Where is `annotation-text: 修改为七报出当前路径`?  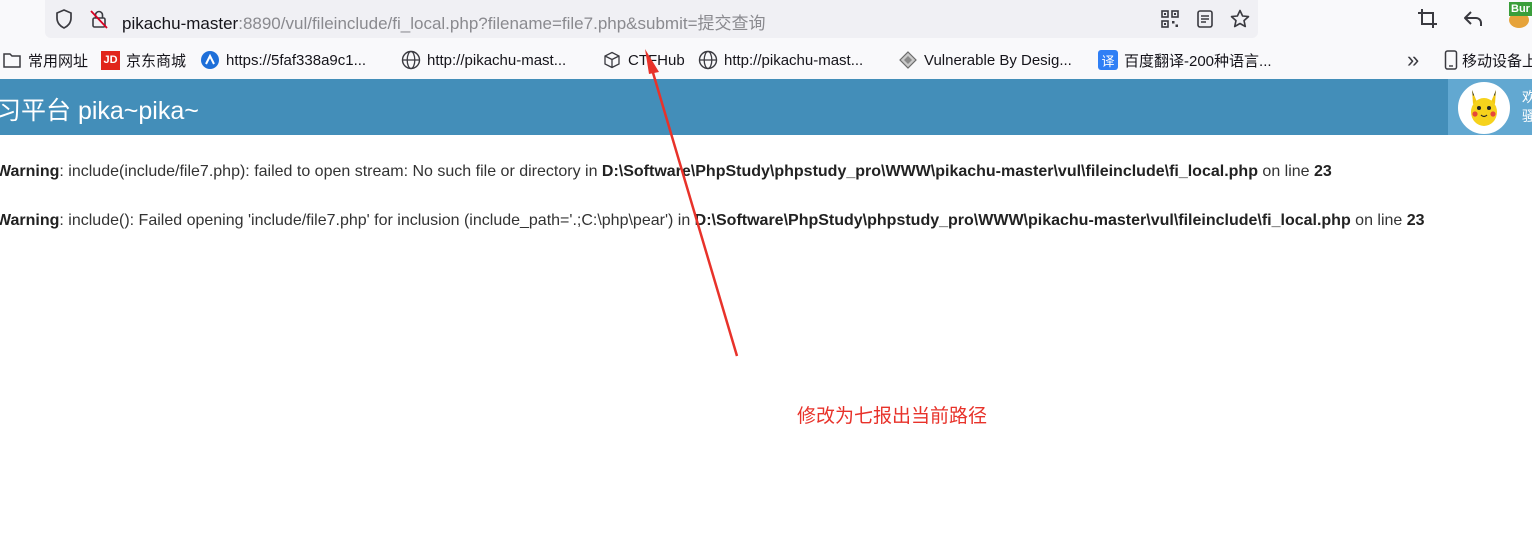 annotation-text: 修改为七报出当前路径 is located at coordinates (892, 416).